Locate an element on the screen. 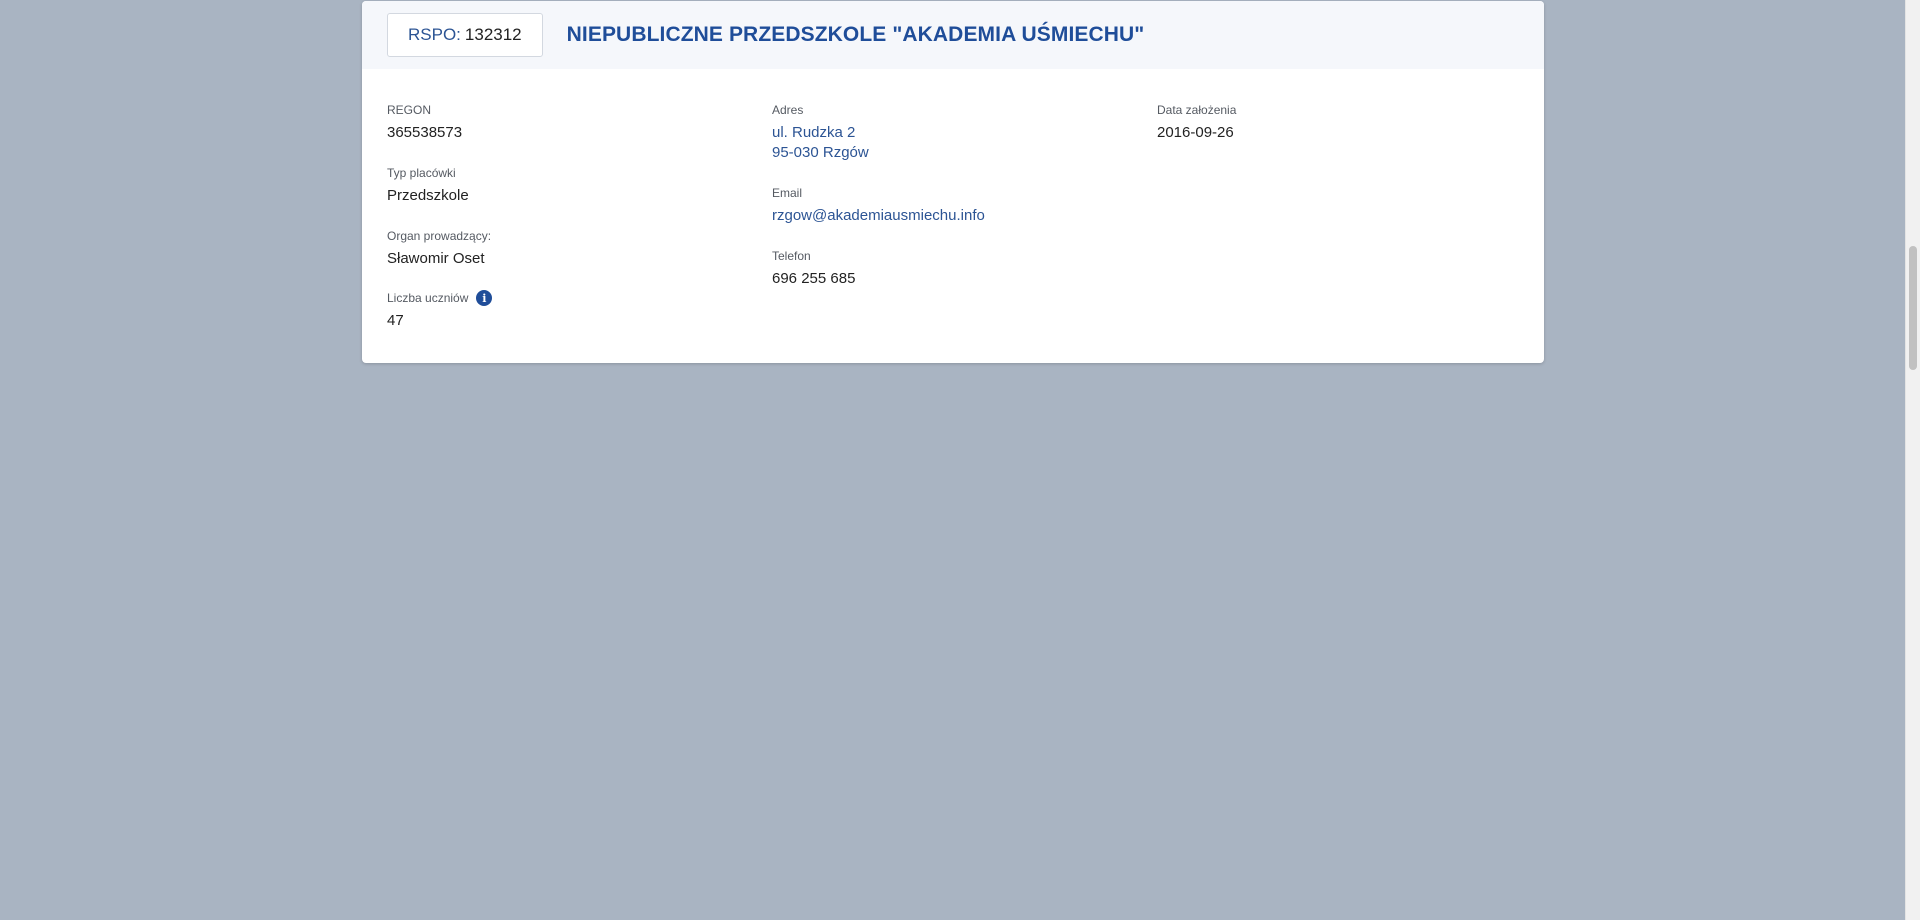 The height and width of the screenshot is (920, 1920). email-label: Email is located at coordinates (787, 193).